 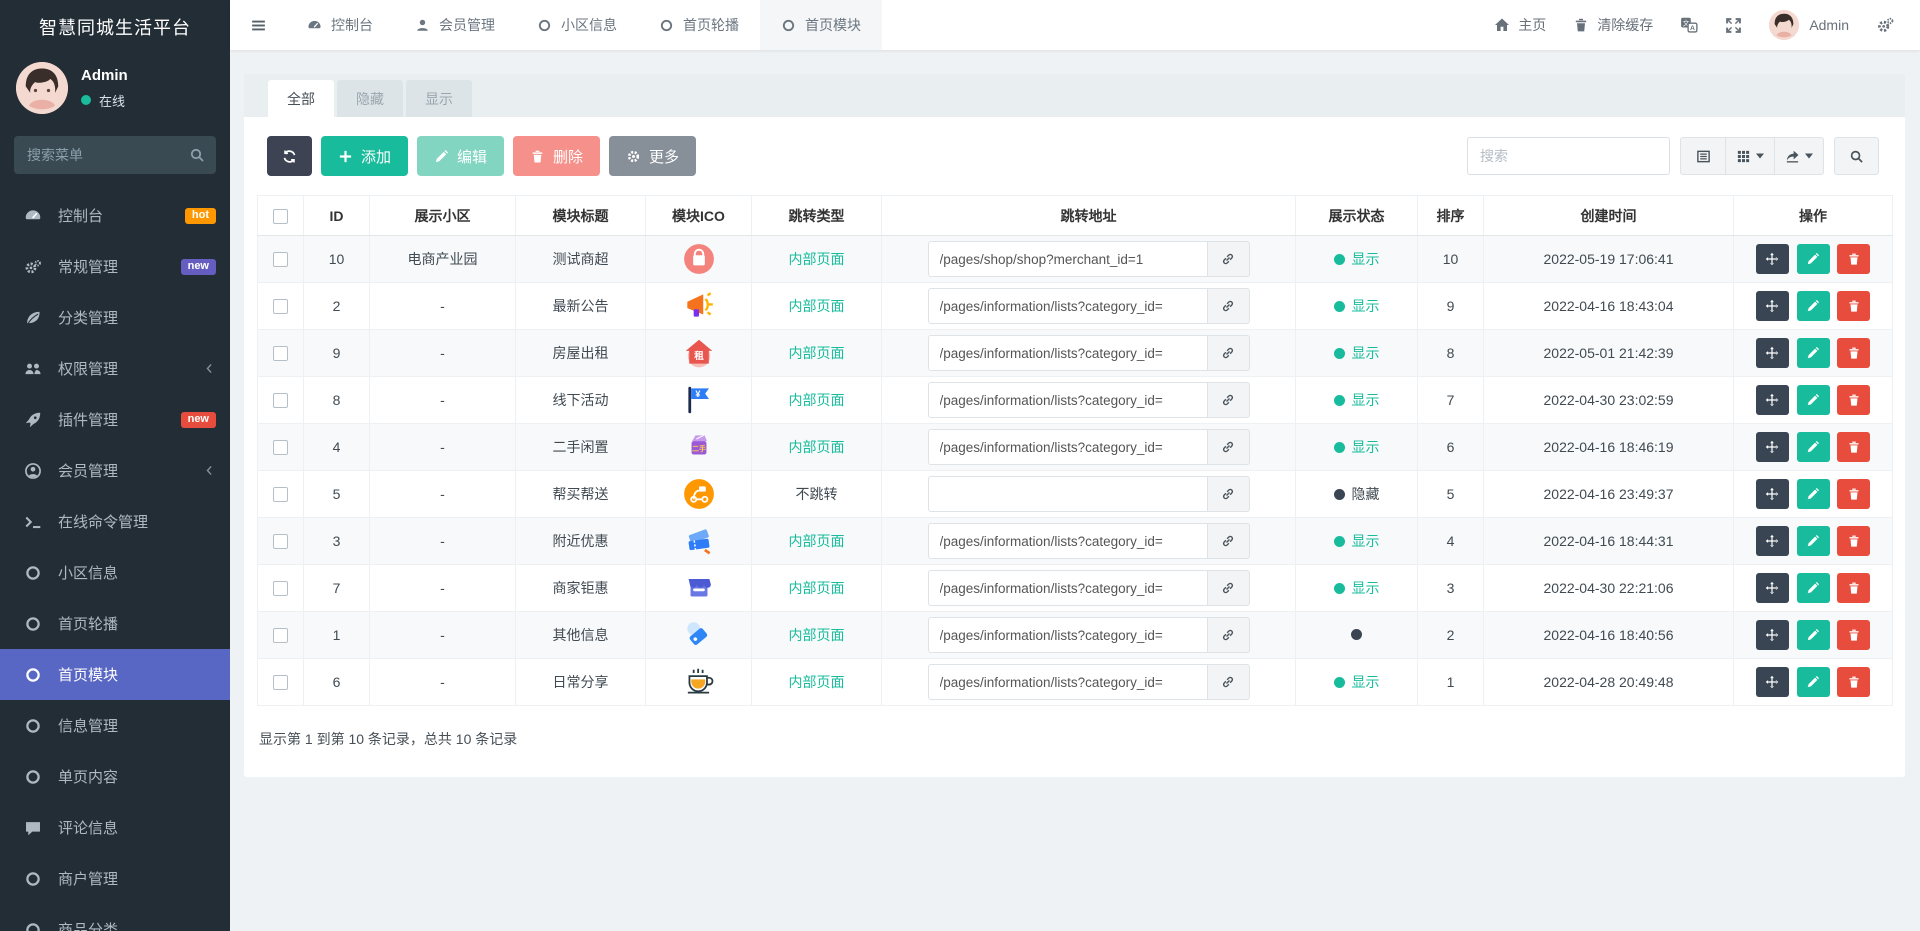 What do you see at coordinates (340, 25) in the screenshot?
I see `nav-tab-0: 控制台` at bounding box center [340, 25].